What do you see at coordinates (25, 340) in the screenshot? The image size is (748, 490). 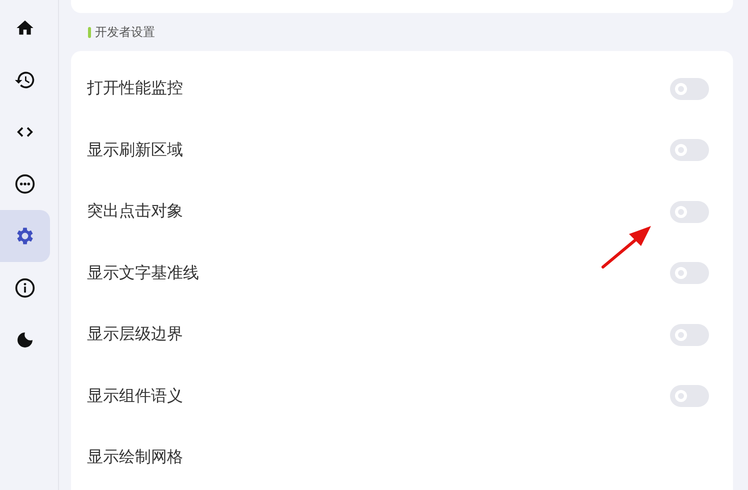 I see `moon-icon` at bounding box center [25, 340].